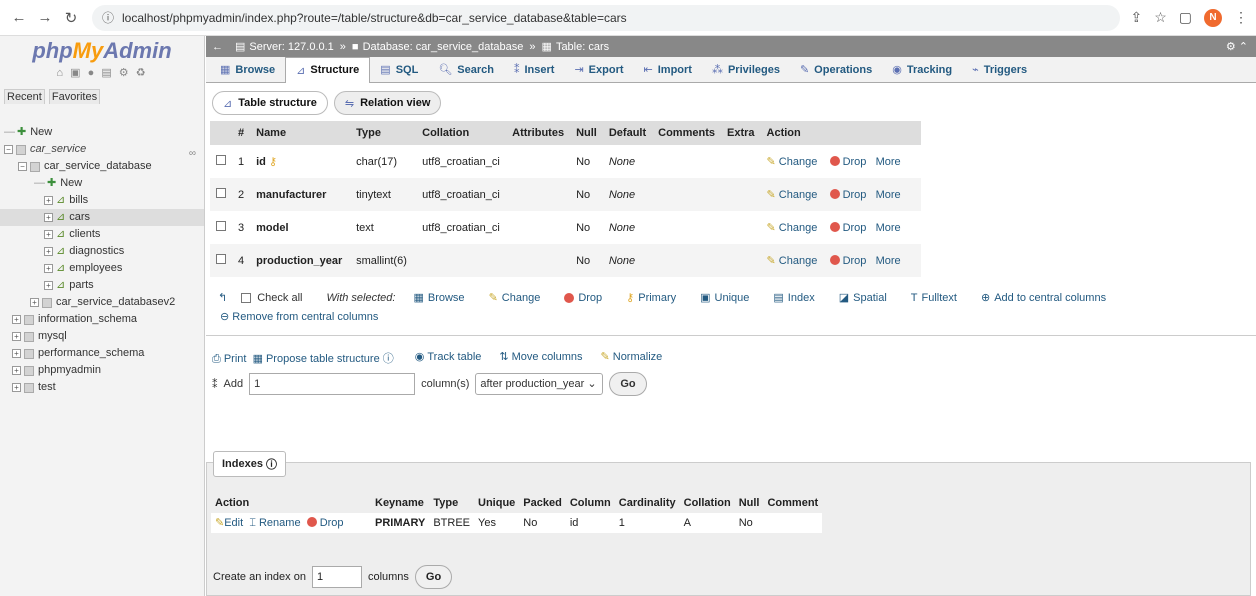  What do you see at coordinates (586, 133) in the screenshot?
I see `column-header: Null` at bounding box center [586, 133].